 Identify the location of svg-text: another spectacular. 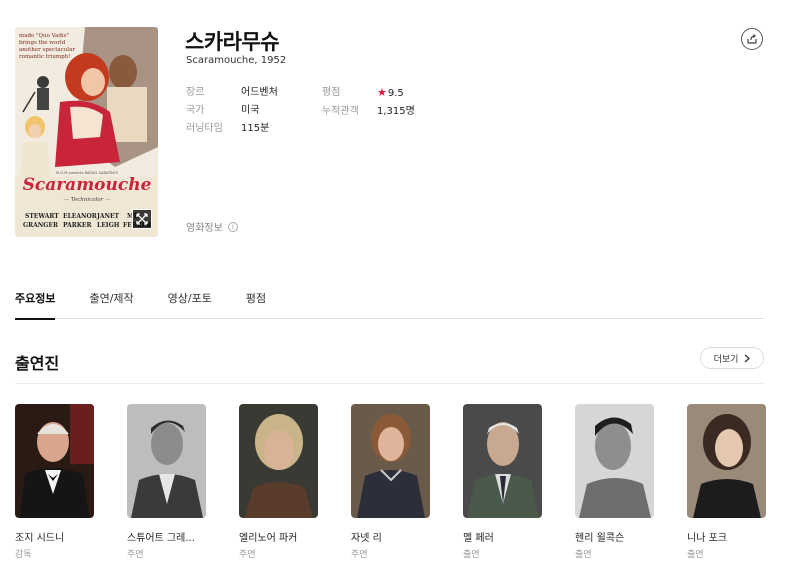
(47, 50).